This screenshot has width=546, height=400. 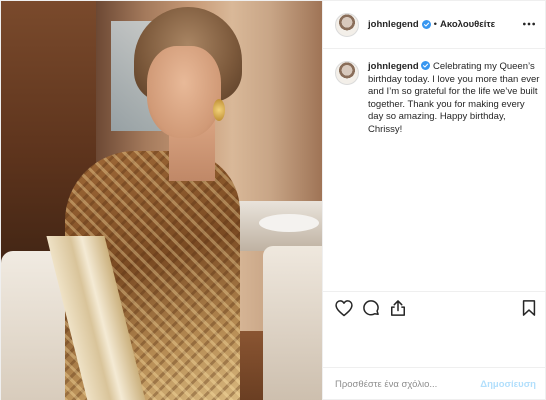 What do you see at coordinates (408, 384) in the screenshot?
I see `comment-input` at bounding box center [408, 384].